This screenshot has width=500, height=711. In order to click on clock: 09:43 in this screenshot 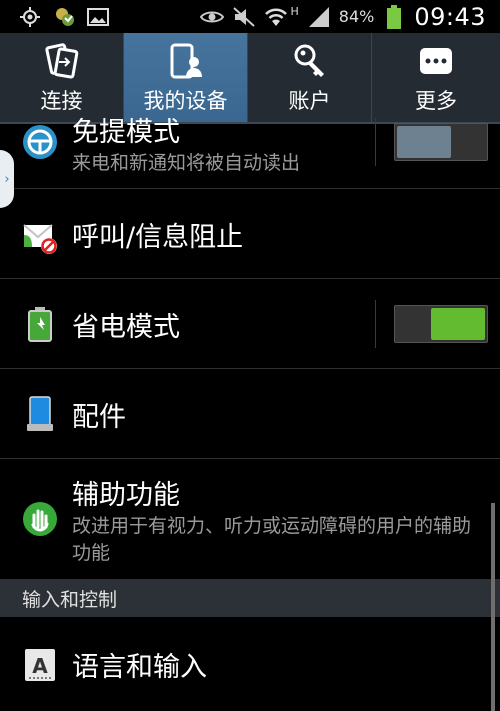, I will do `click(450, 16)`.